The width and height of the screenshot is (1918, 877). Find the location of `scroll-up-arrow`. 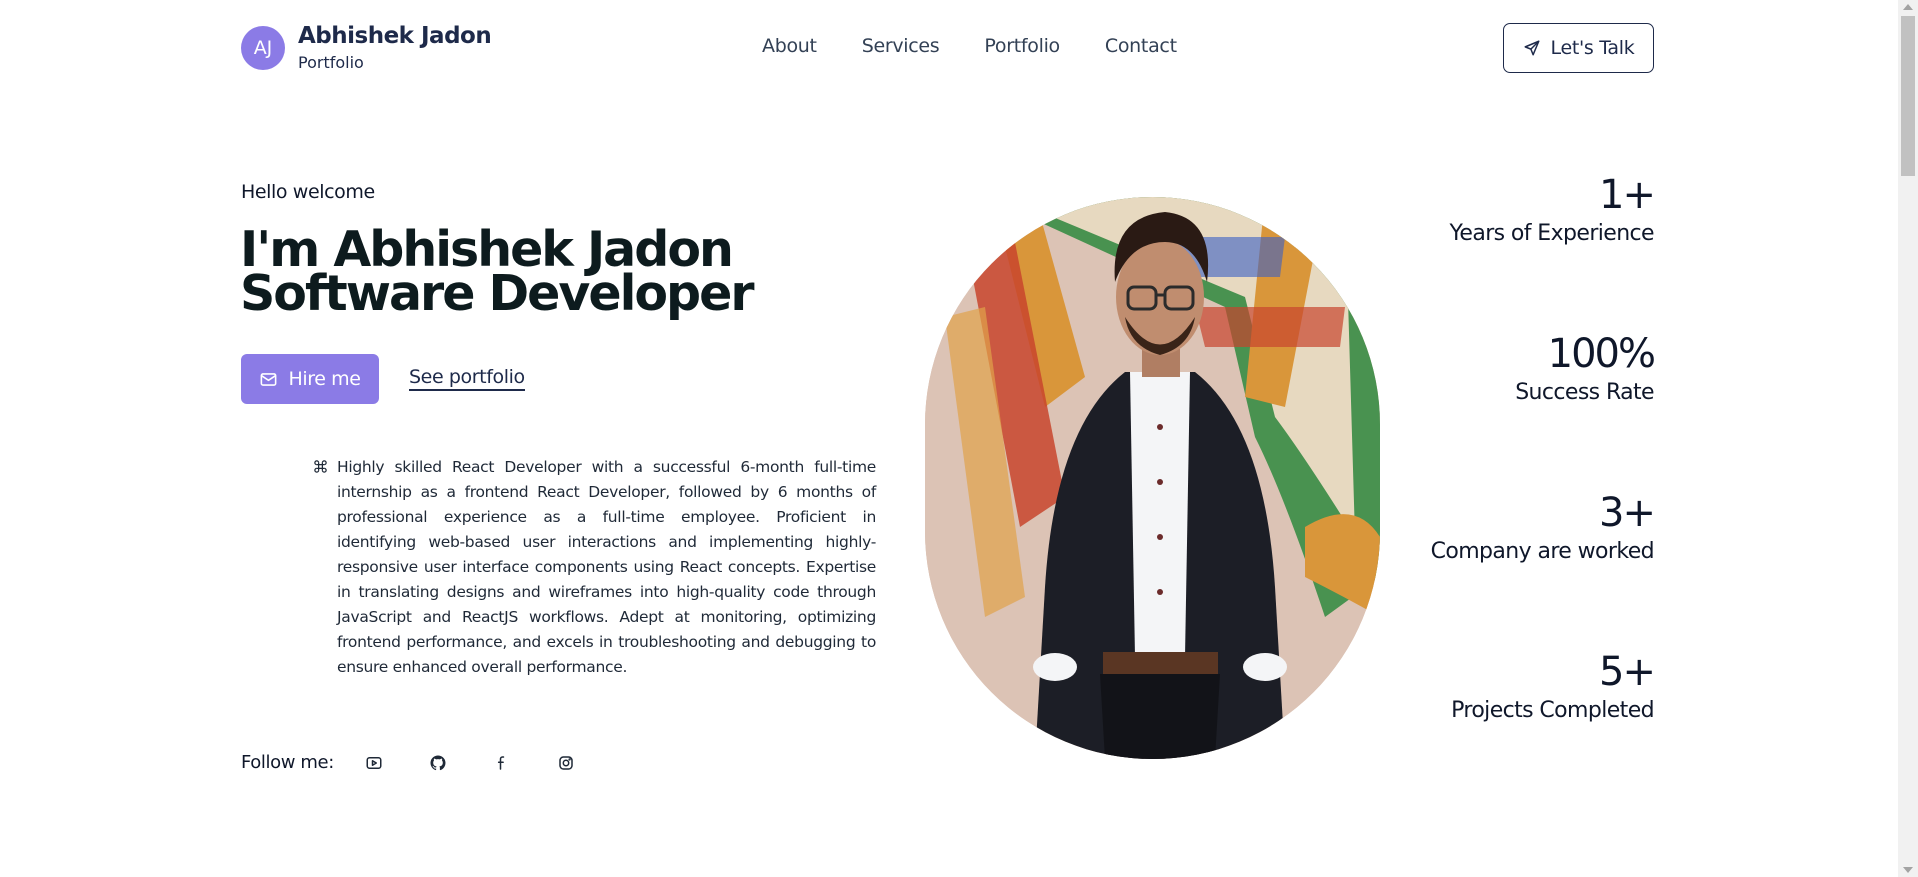

scroll-up-arrow is located at coordinates (1908, 7).